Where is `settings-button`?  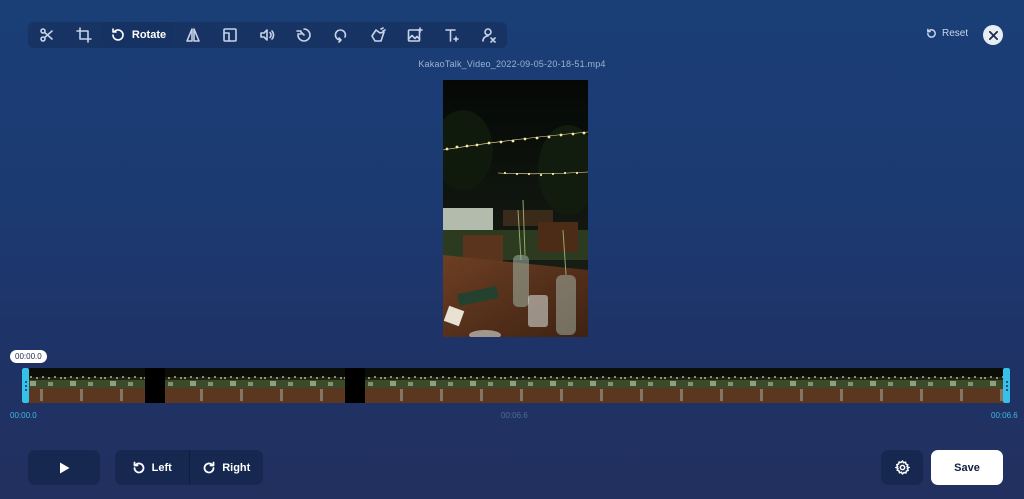
settings-button is located at coordinates (902, 467).